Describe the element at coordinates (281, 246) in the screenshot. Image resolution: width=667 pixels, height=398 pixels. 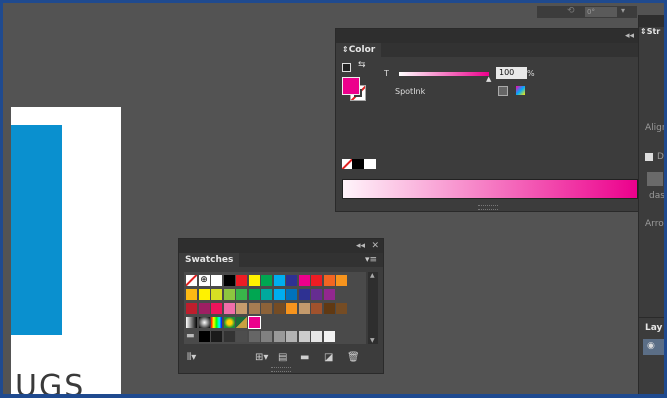
I see `swatches-panel-titlebar: ◂◂ ✕` at that location.